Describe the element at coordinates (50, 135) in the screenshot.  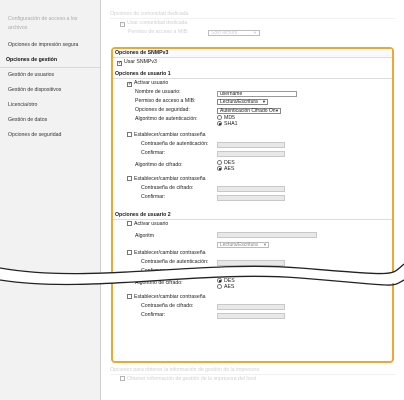
I see `nav-item-security-settings: Opciones de seguridad` at that location.